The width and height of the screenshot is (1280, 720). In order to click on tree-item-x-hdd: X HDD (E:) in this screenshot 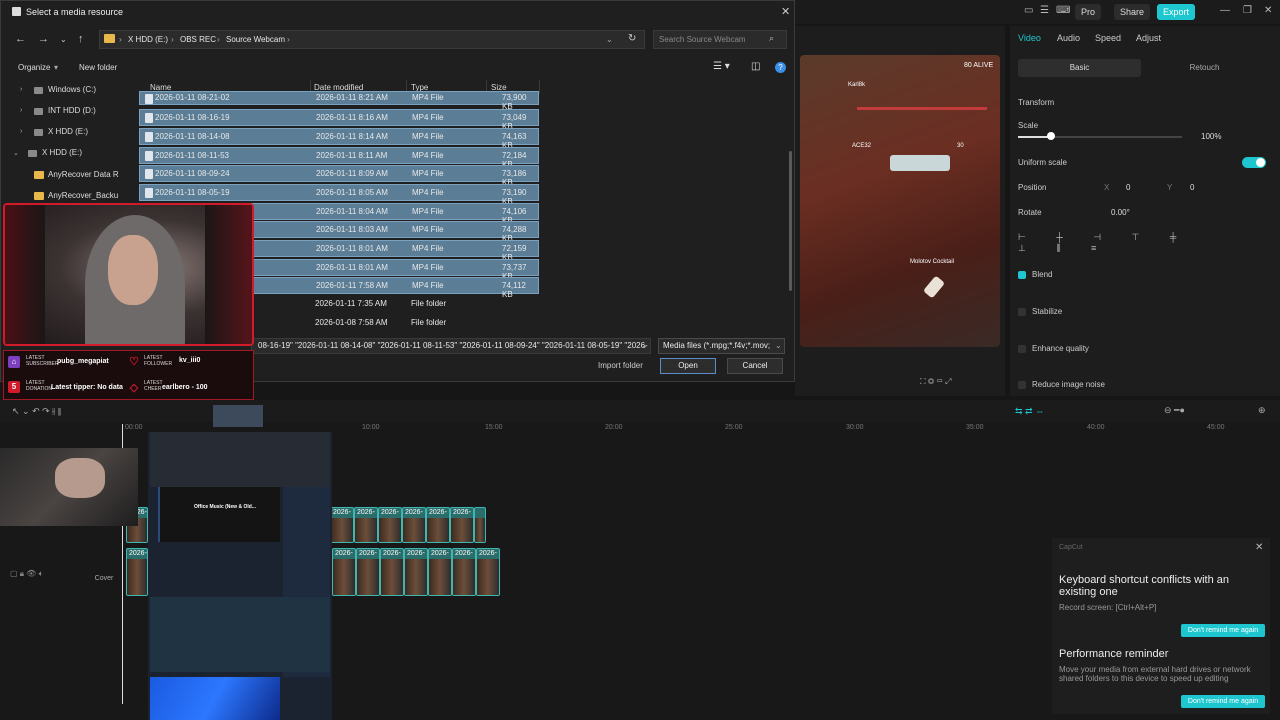, I will do `click(68, 131)`.